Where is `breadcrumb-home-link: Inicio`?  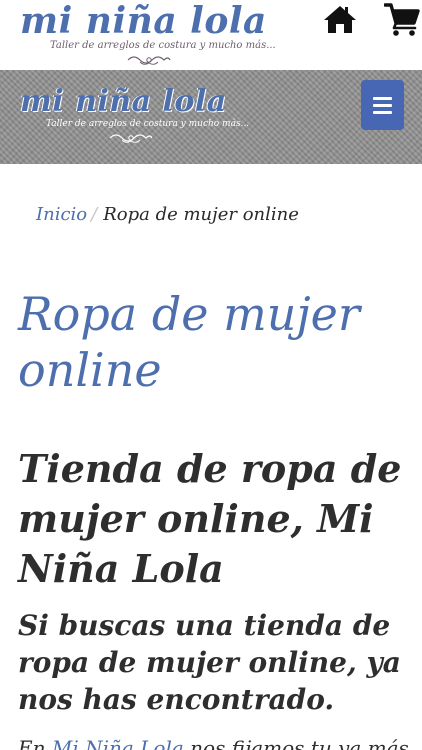
breadcrumb-home-link: Inicio is located at coordinates (61, 214).